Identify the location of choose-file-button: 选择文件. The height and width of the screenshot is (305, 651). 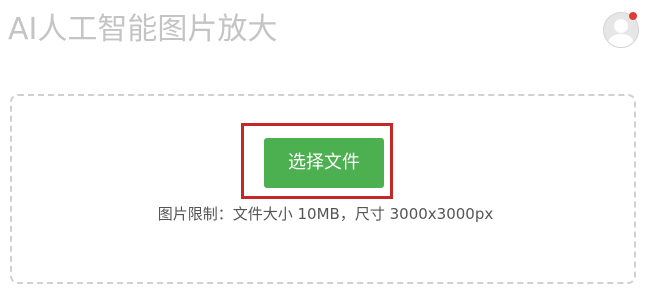
(324, 163).